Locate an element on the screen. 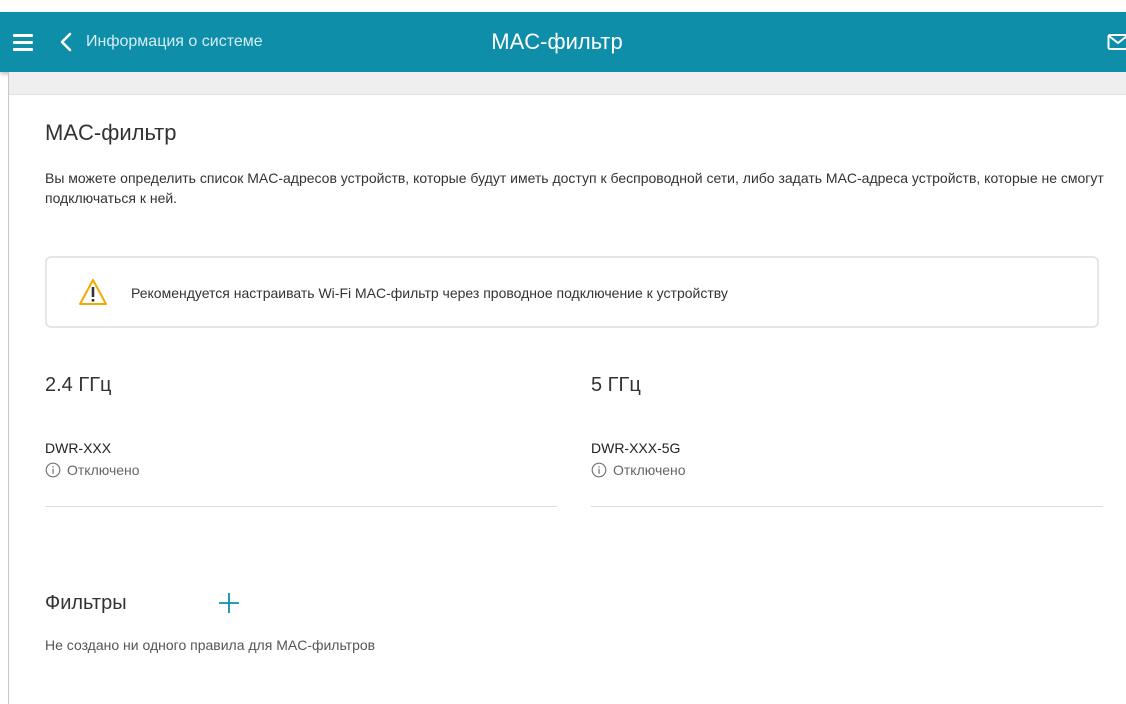 This screenshot has width=1126, height=704. content-top-strip is located at coordinates (567, 83).